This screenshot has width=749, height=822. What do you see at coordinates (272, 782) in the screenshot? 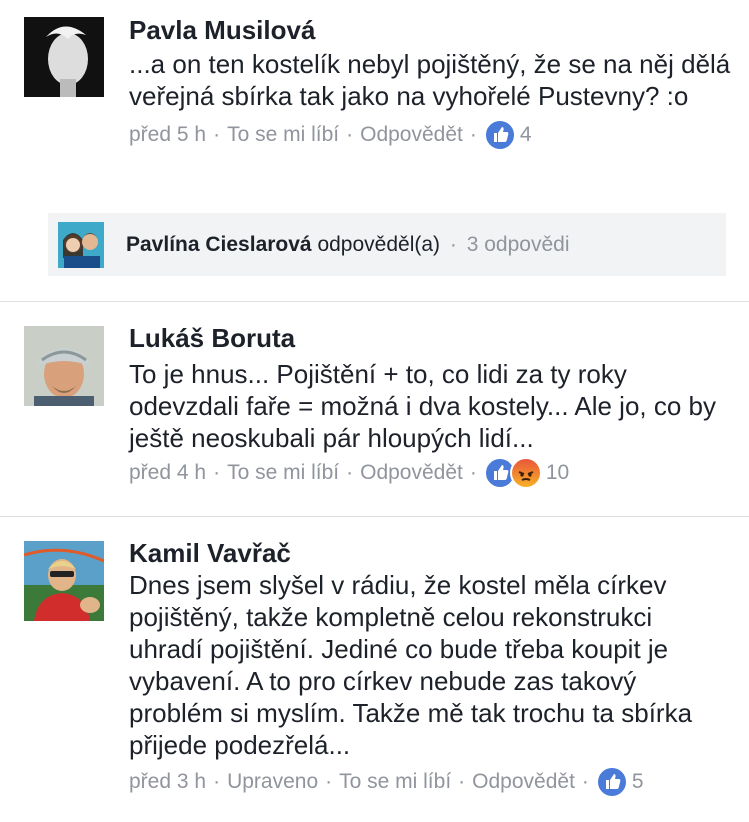
I see `edited-label: Upraveno` at bounding box center [272, 782].